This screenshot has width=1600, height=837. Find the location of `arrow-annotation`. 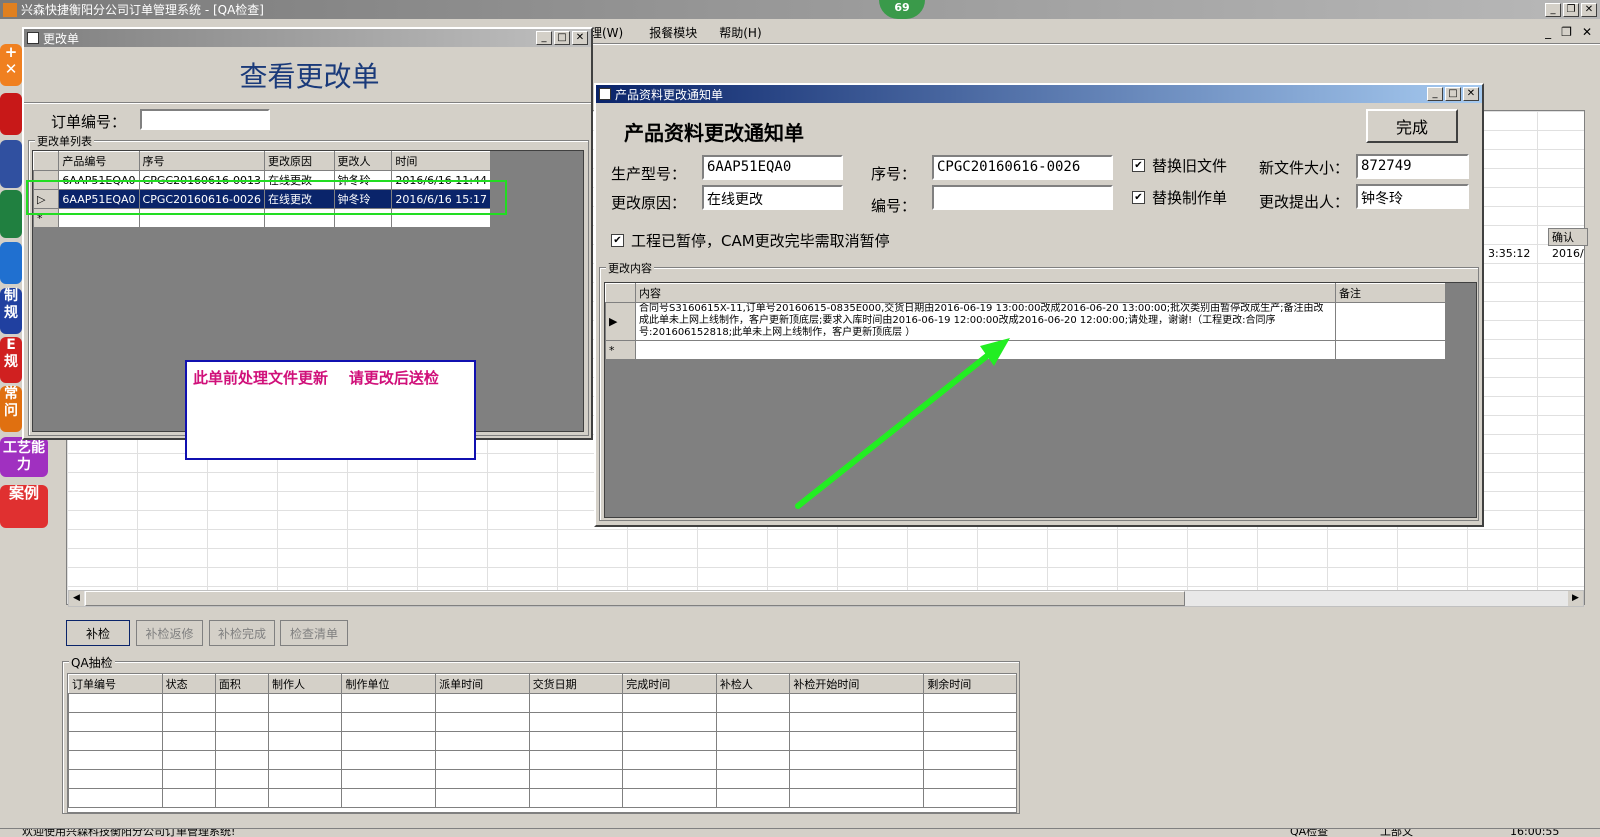

arrow-annotation is located at coordinates (902, 423).